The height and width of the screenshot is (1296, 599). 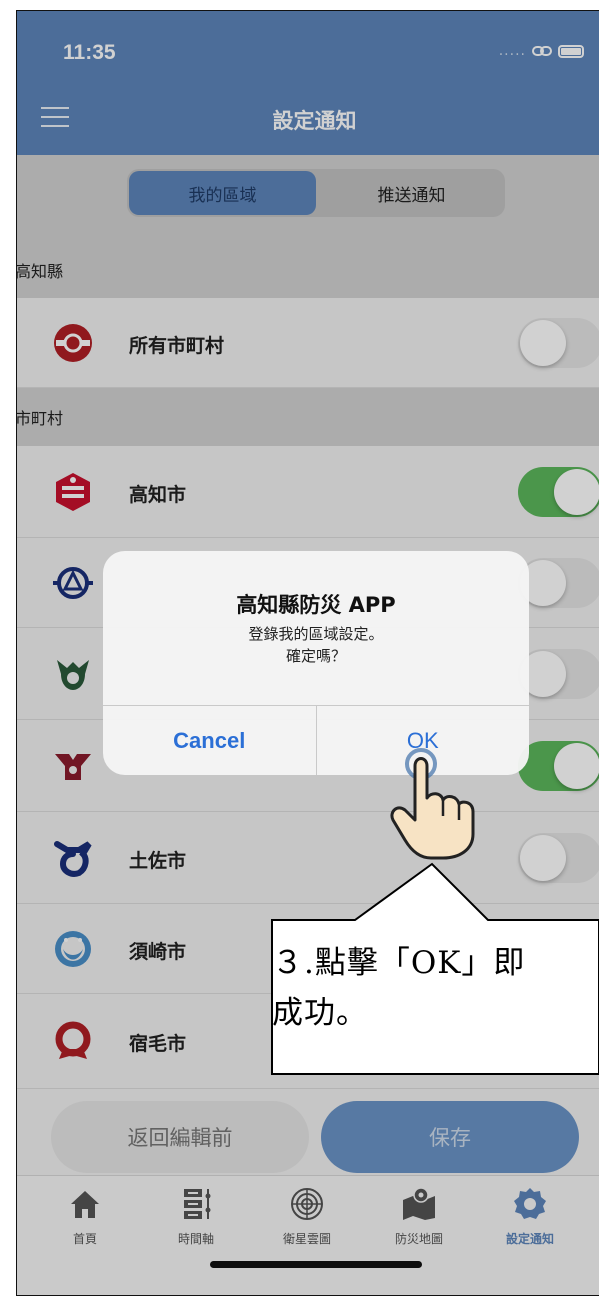 What do you see at coordinates (316, 645) in the screenshot?
I see `dialog-message: 登錄我的區域設定。 確定嗎？` at bounding box center [316, 645].